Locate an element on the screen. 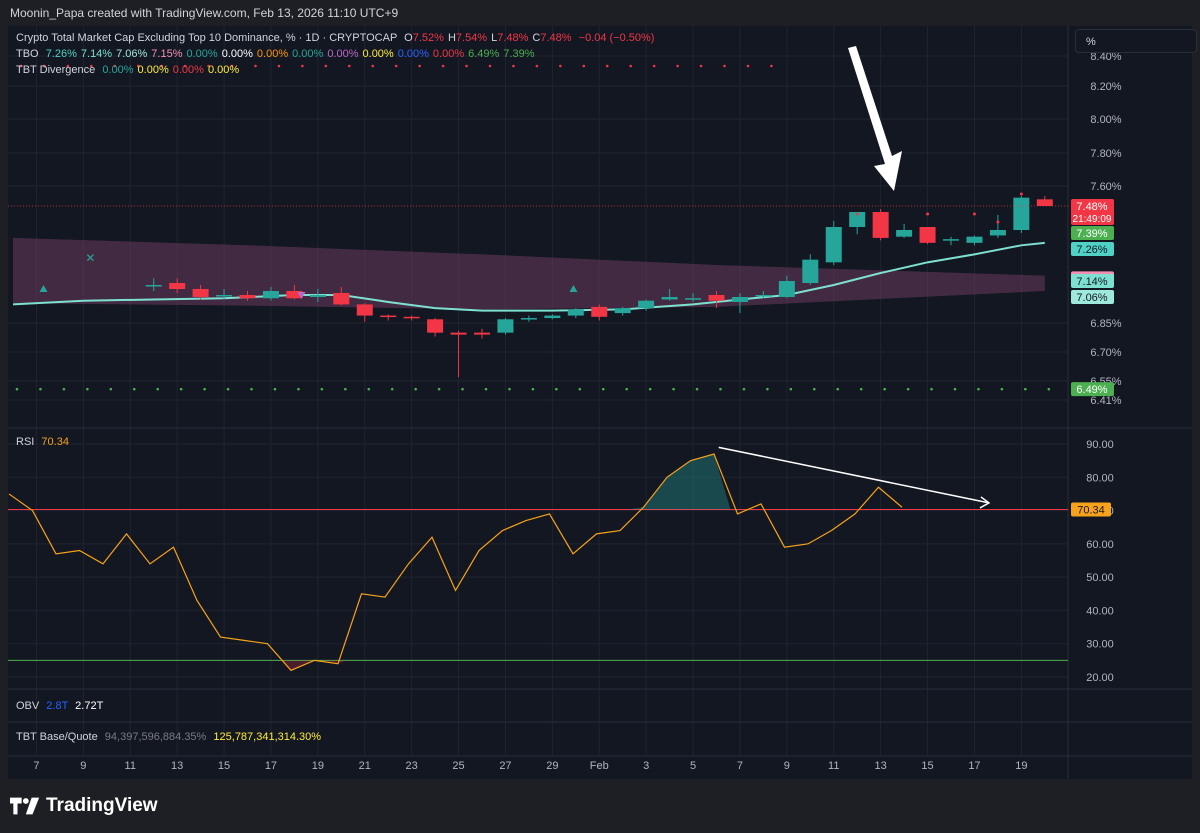 The height and width of the screenshot is (833, 1200). time-tick-label: 7 is located at coordinates (36, 766).